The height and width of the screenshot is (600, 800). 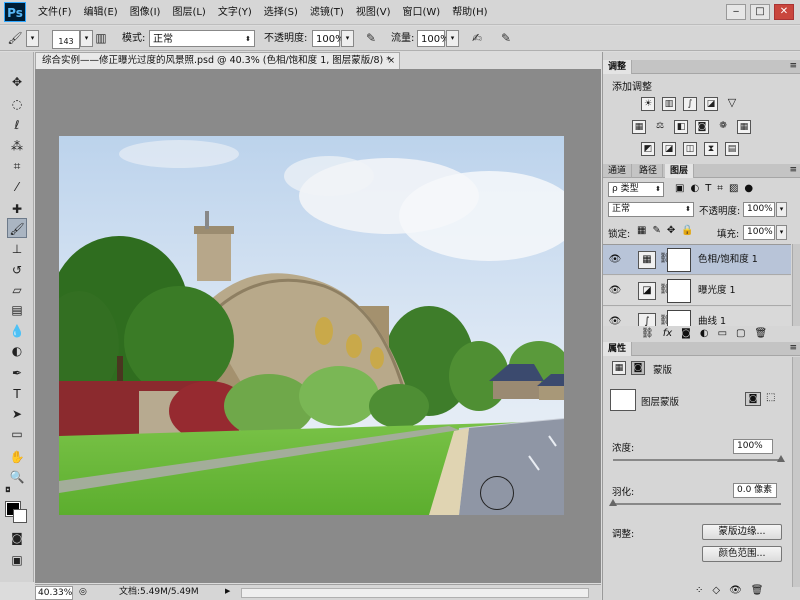 What do you see at coordinates (17, 82) in the screenshot?
I see `move-tool-icon: ✥` at bounding box center [17, 82].